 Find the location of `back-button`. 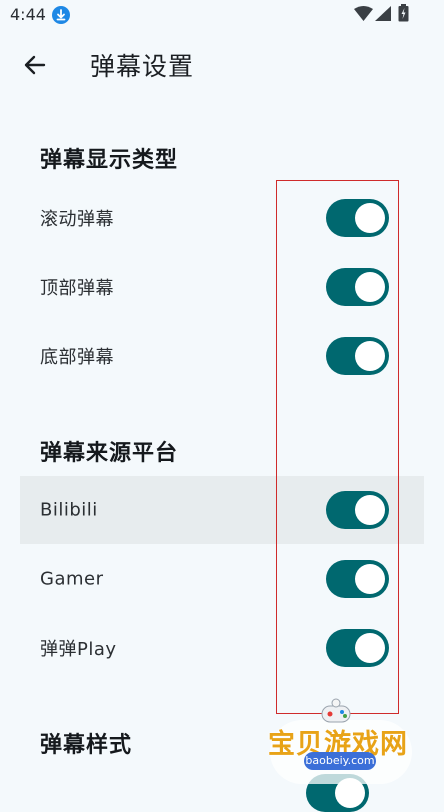

back-button is located at coordinates (35, 65).